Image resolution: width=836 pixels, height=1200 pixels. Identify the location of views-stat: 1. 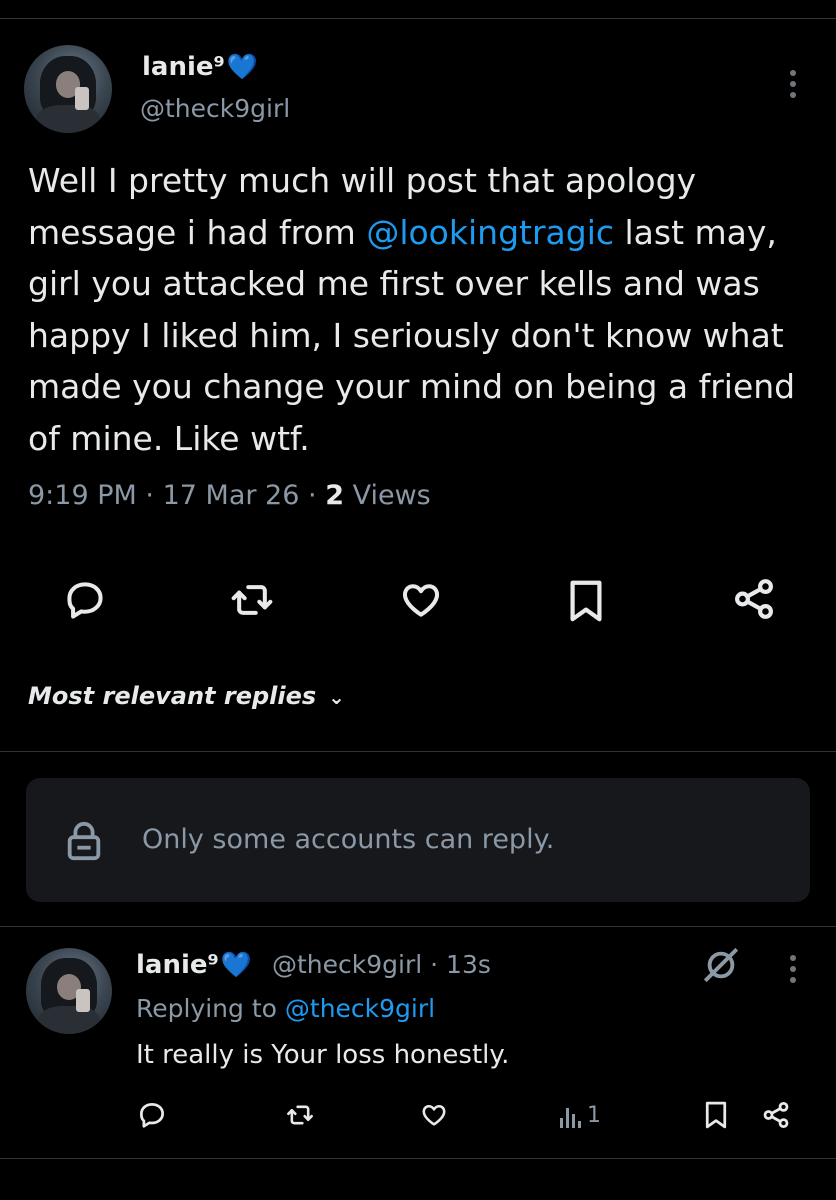
(580, 1115).